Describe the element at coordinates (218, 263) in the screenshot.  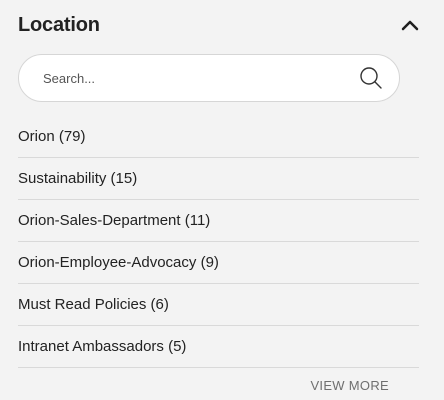
I see `list-item: Orion-Employee-Advocacy (9)` at that location.